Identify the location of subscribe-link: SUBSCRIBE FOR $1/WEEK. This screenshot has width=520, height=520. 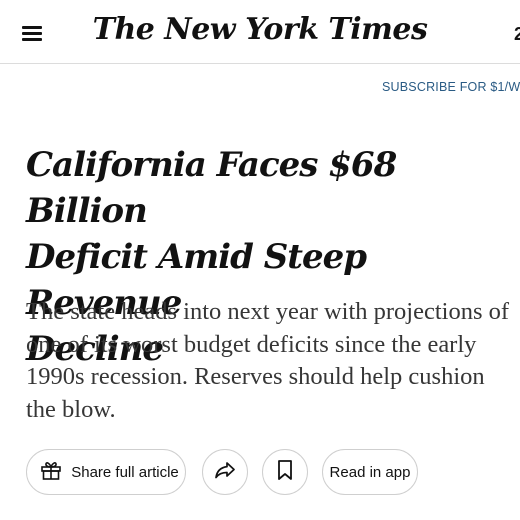
(451, 87).